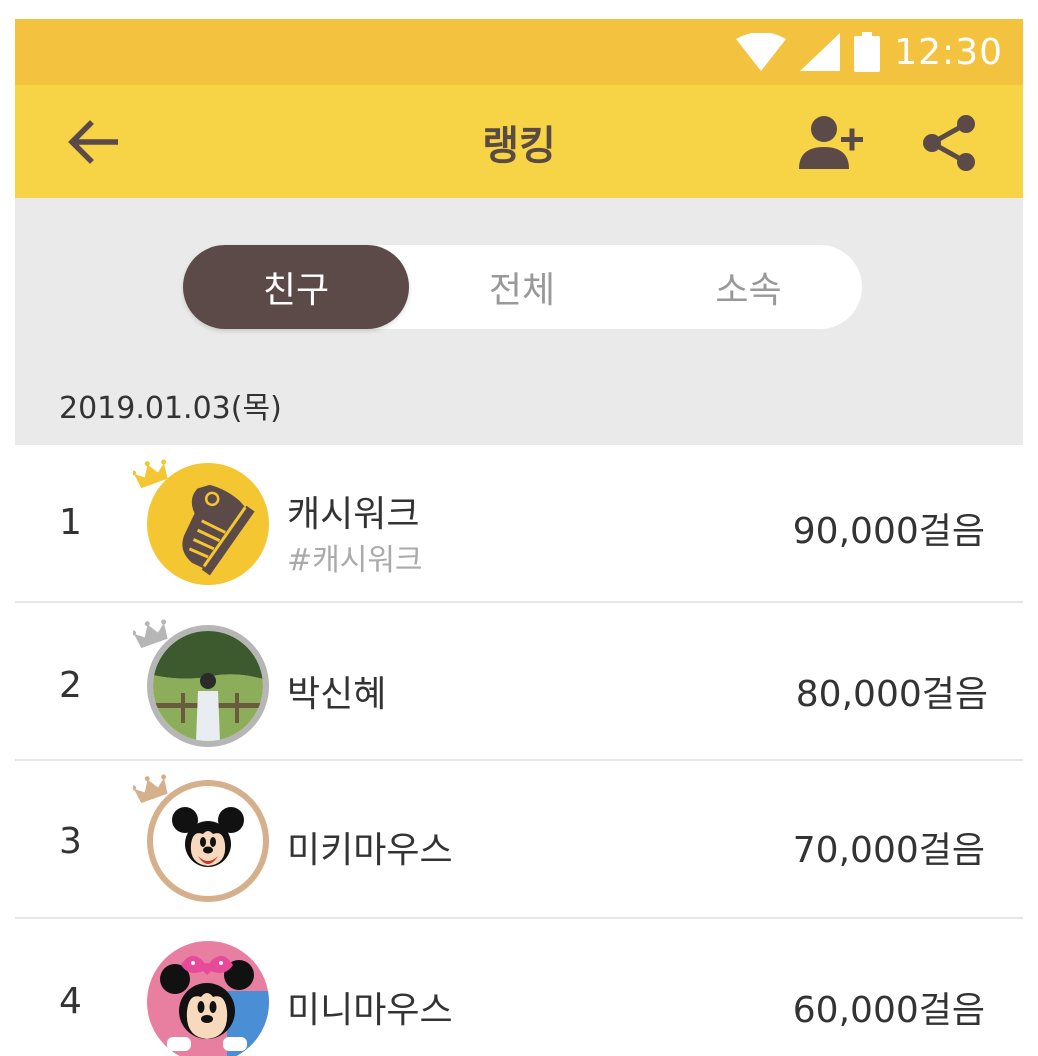 The image size is (1038, 1056). What do you see at coordinates (888, 1010) in the screenshot?
I see `step-count: 60,000걸음` at bounding box center [888, 1010].